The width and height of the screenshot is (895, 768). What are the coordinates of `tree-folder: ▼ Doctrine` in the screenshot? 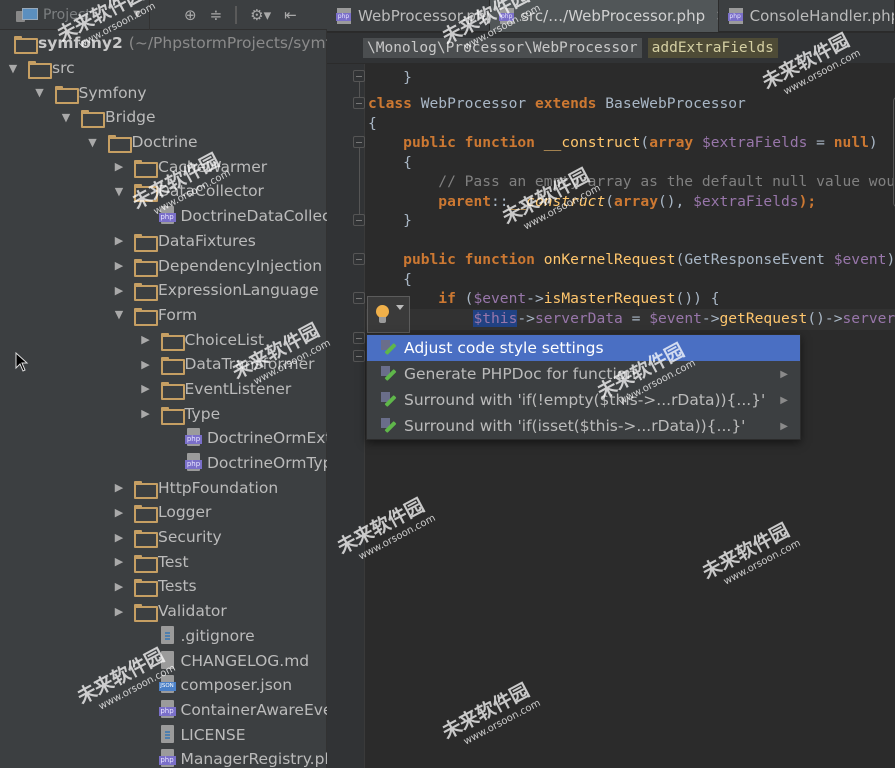 It's located at (163, 142).